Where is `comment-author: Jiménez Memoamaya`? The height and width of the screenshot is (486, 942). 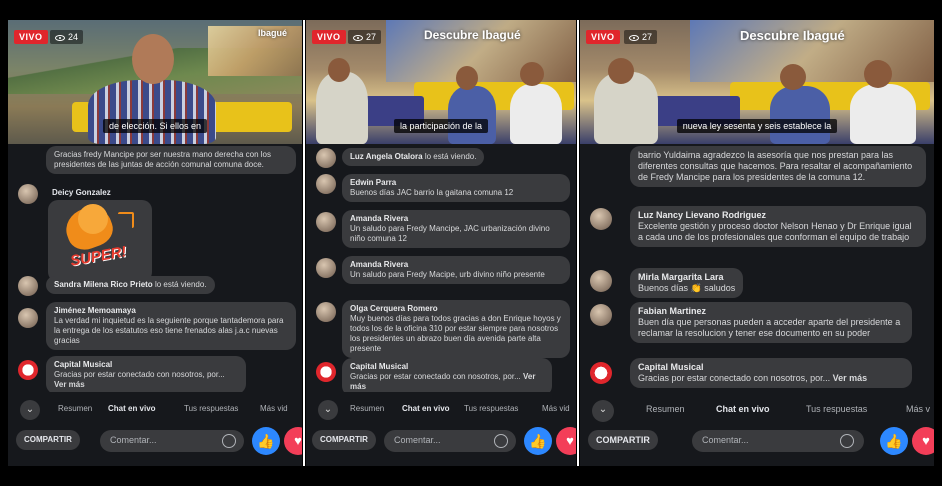
comment-author: Jiménez Memoamaya is located at coordinates (171, 311).